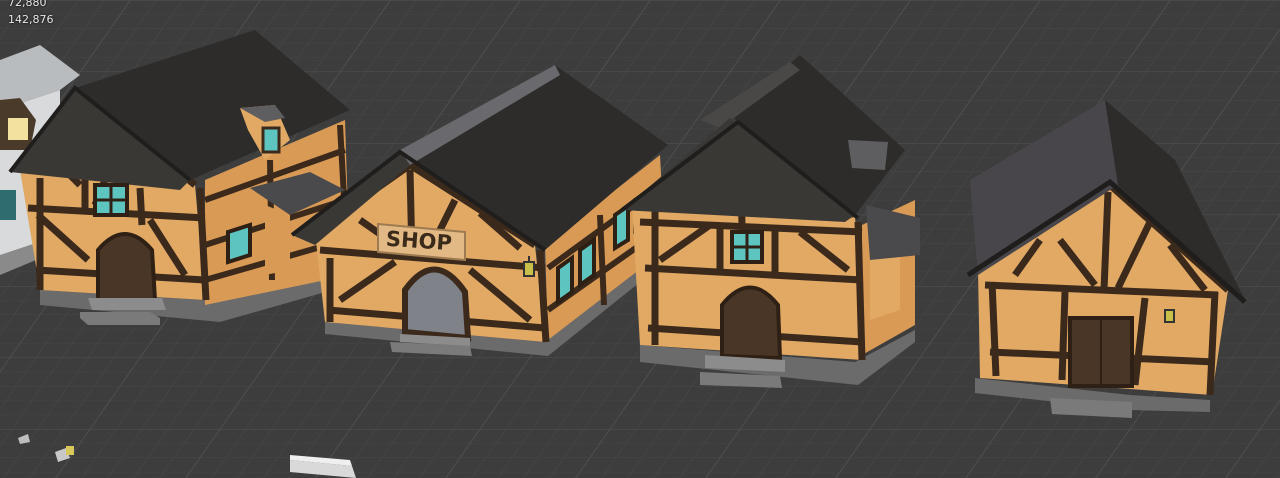 The image size is (1280, 478). What do you see at coordinates (1169, 316) in the screenshot?
I see `lantern-icon` at bounding box center [1169, 316].